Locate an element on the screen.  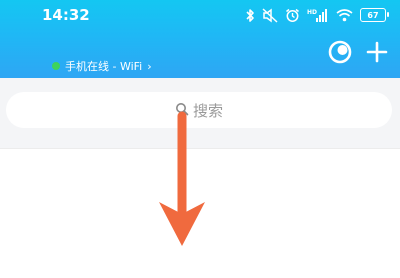
wifi-icon is located at coordinates (344, 15).